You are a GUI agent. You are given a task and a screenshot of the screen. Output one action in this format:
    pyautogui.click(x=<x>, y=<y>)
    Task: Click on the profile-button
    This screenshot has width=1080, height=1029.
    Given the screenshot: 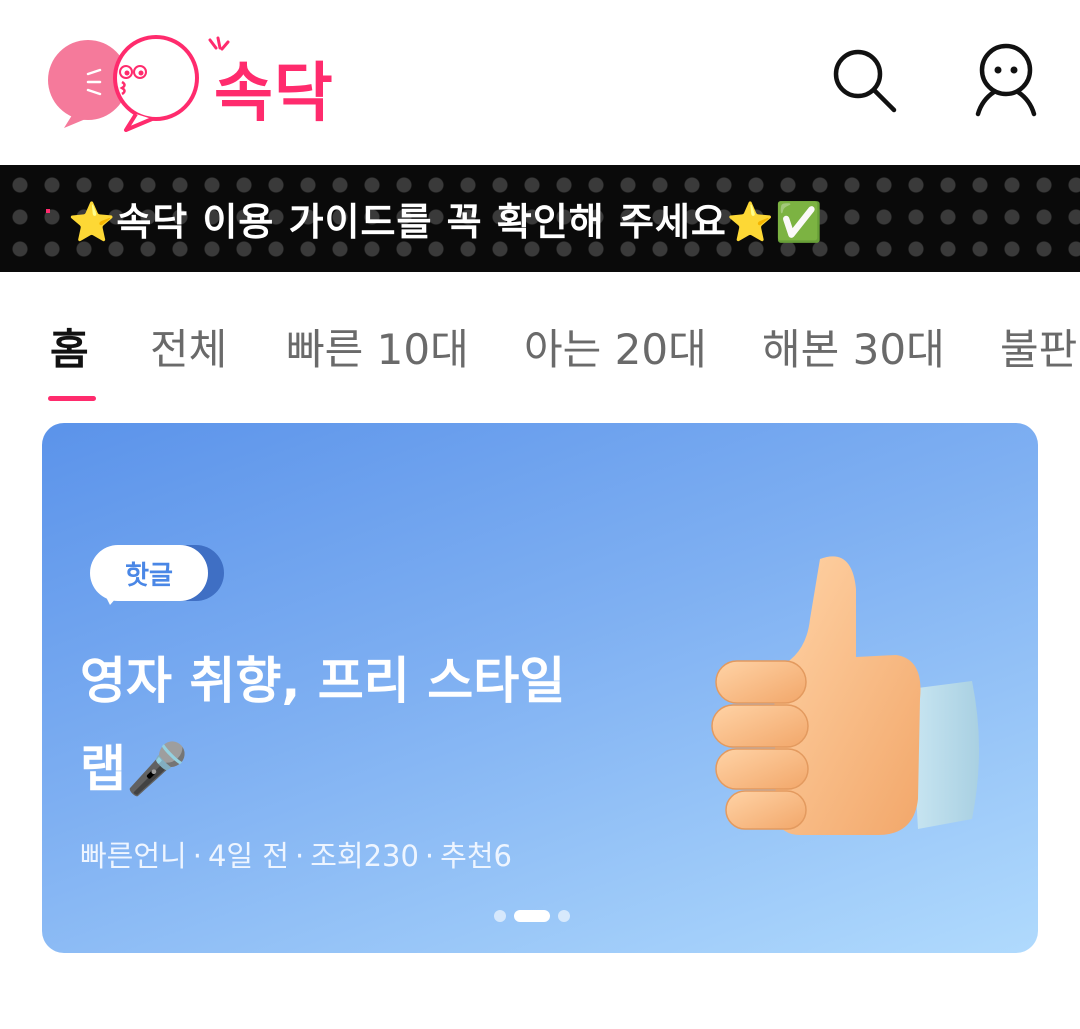 What is the action you would take?
    pyautogui.click(x=1006, y=80)
    